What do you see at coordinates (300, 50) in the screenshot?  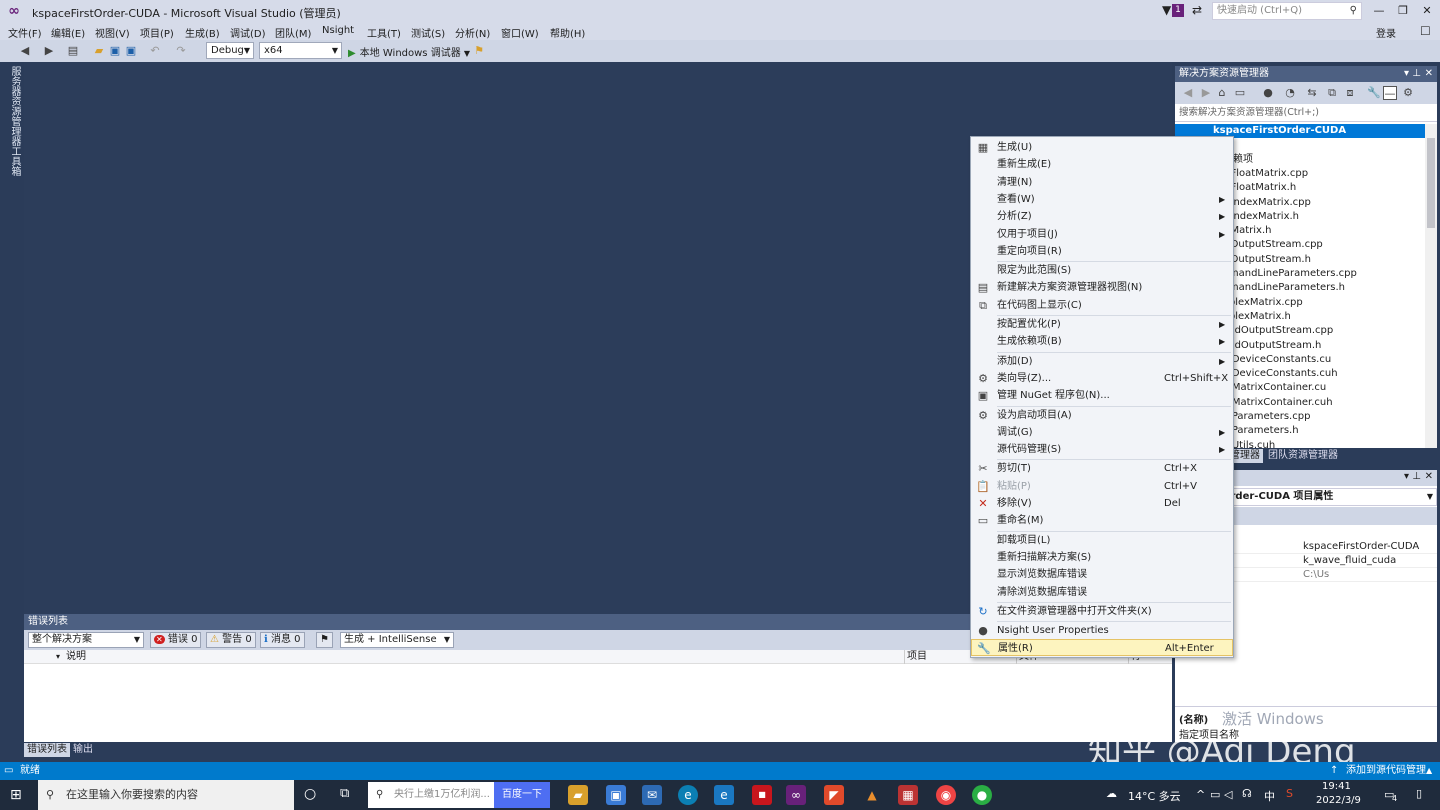 I see `platform-select: x64 ▼` at bounding box center [300, 50].